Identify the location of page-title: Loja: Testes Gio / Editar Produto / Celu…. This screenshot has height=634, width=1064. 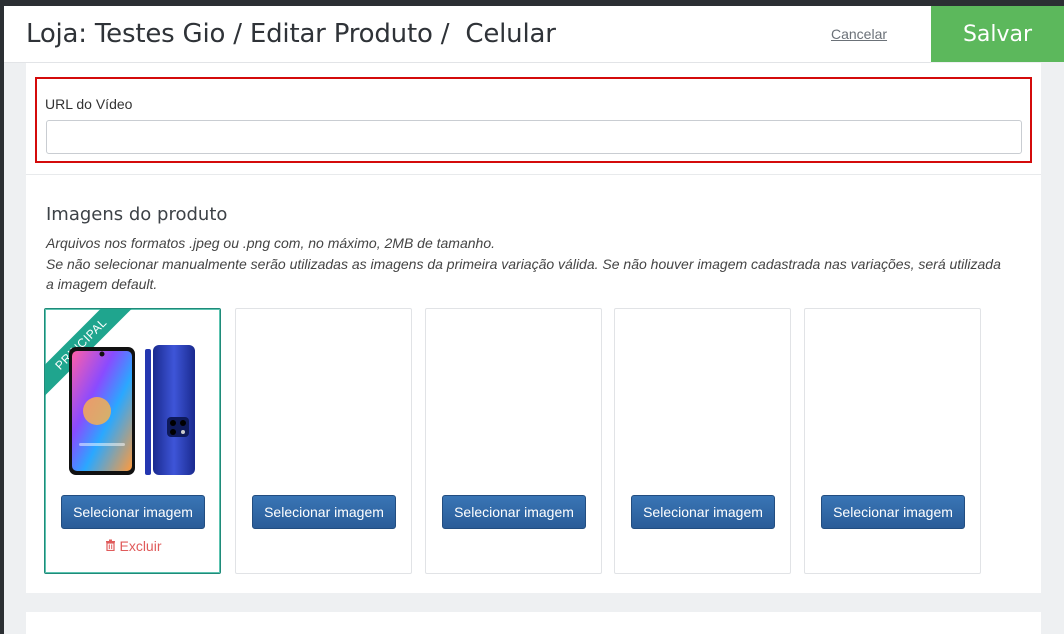
(291, 34).